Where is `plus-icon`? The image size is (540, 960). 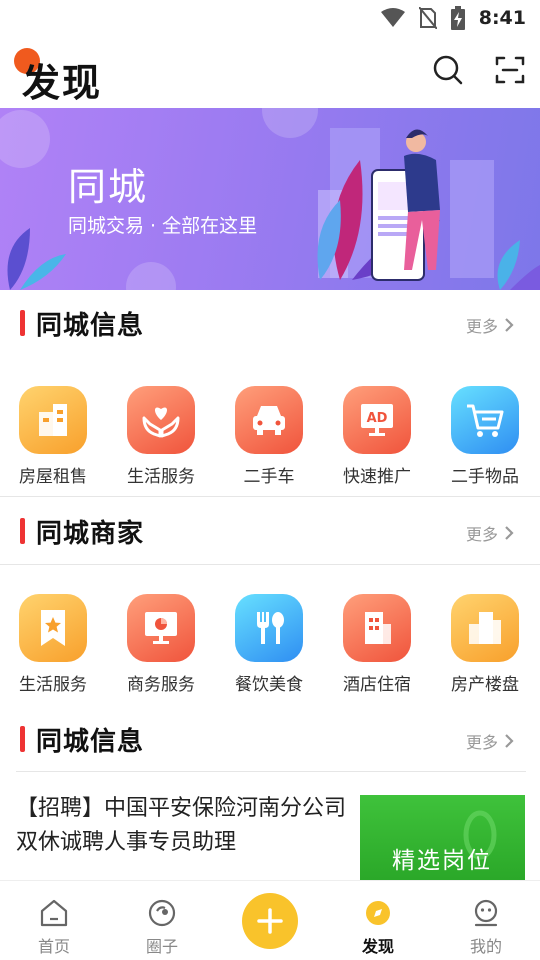
plus-icon is located at coordinates (270, 921).